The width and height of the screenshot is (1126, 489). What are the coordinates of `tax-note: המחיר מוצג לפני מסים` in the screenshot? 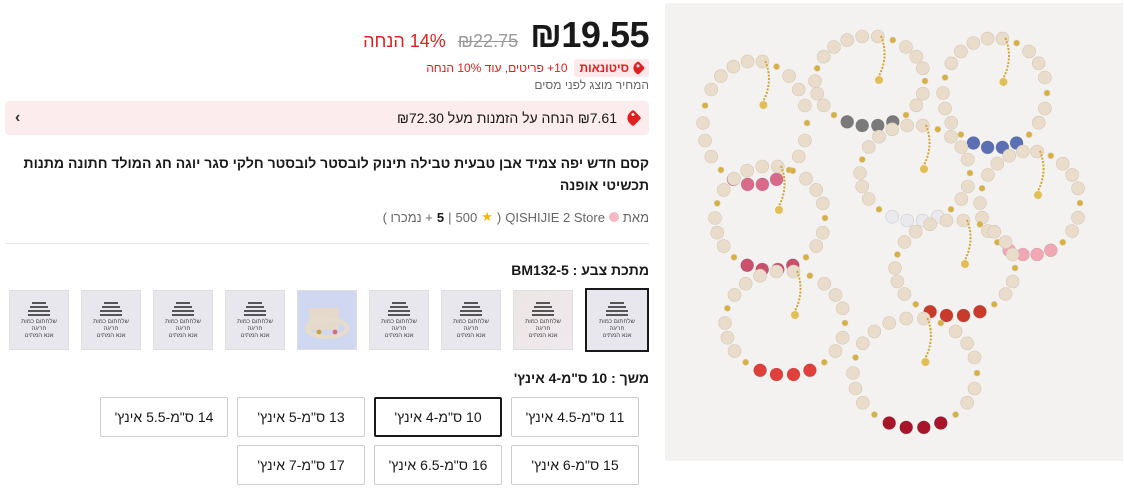 It's located at (591, 85).